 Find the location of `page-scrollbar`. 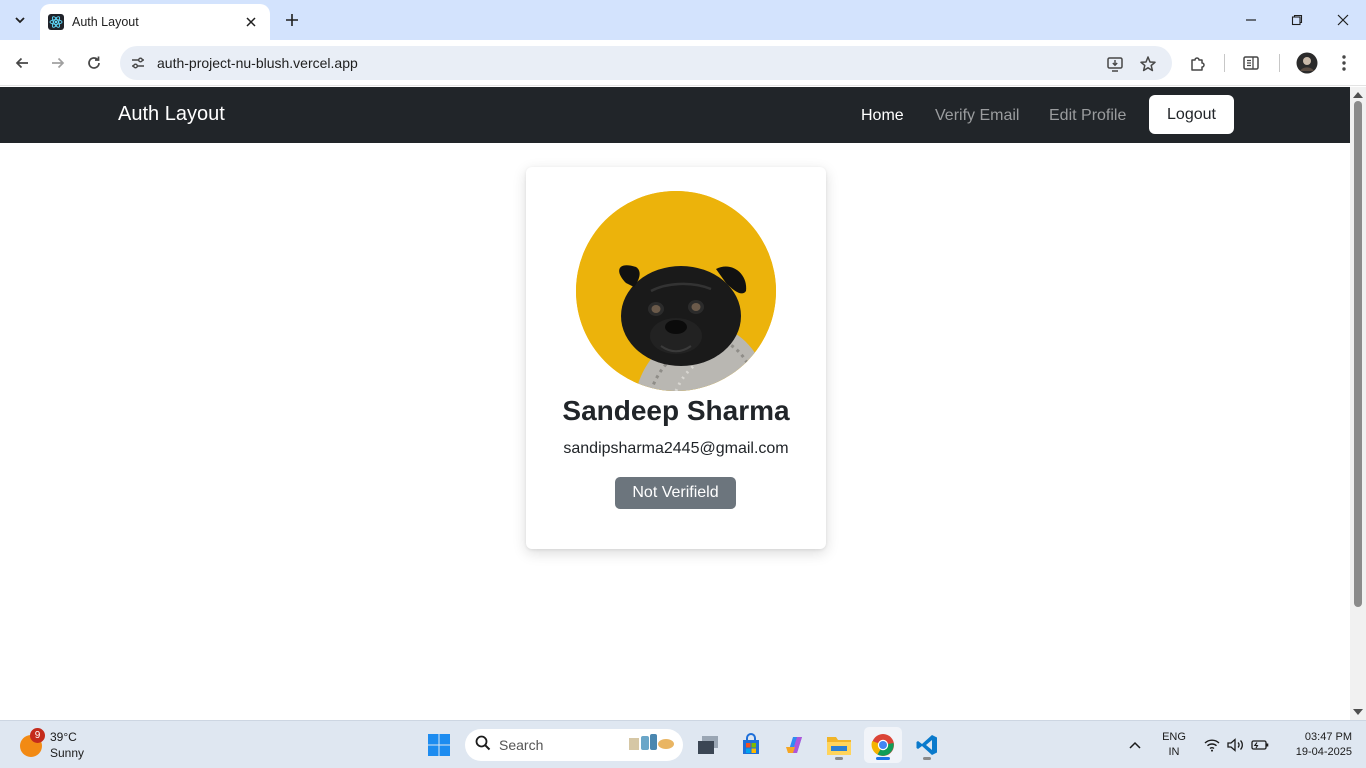

page-scrollbar is located at coordinates (1358, 403).